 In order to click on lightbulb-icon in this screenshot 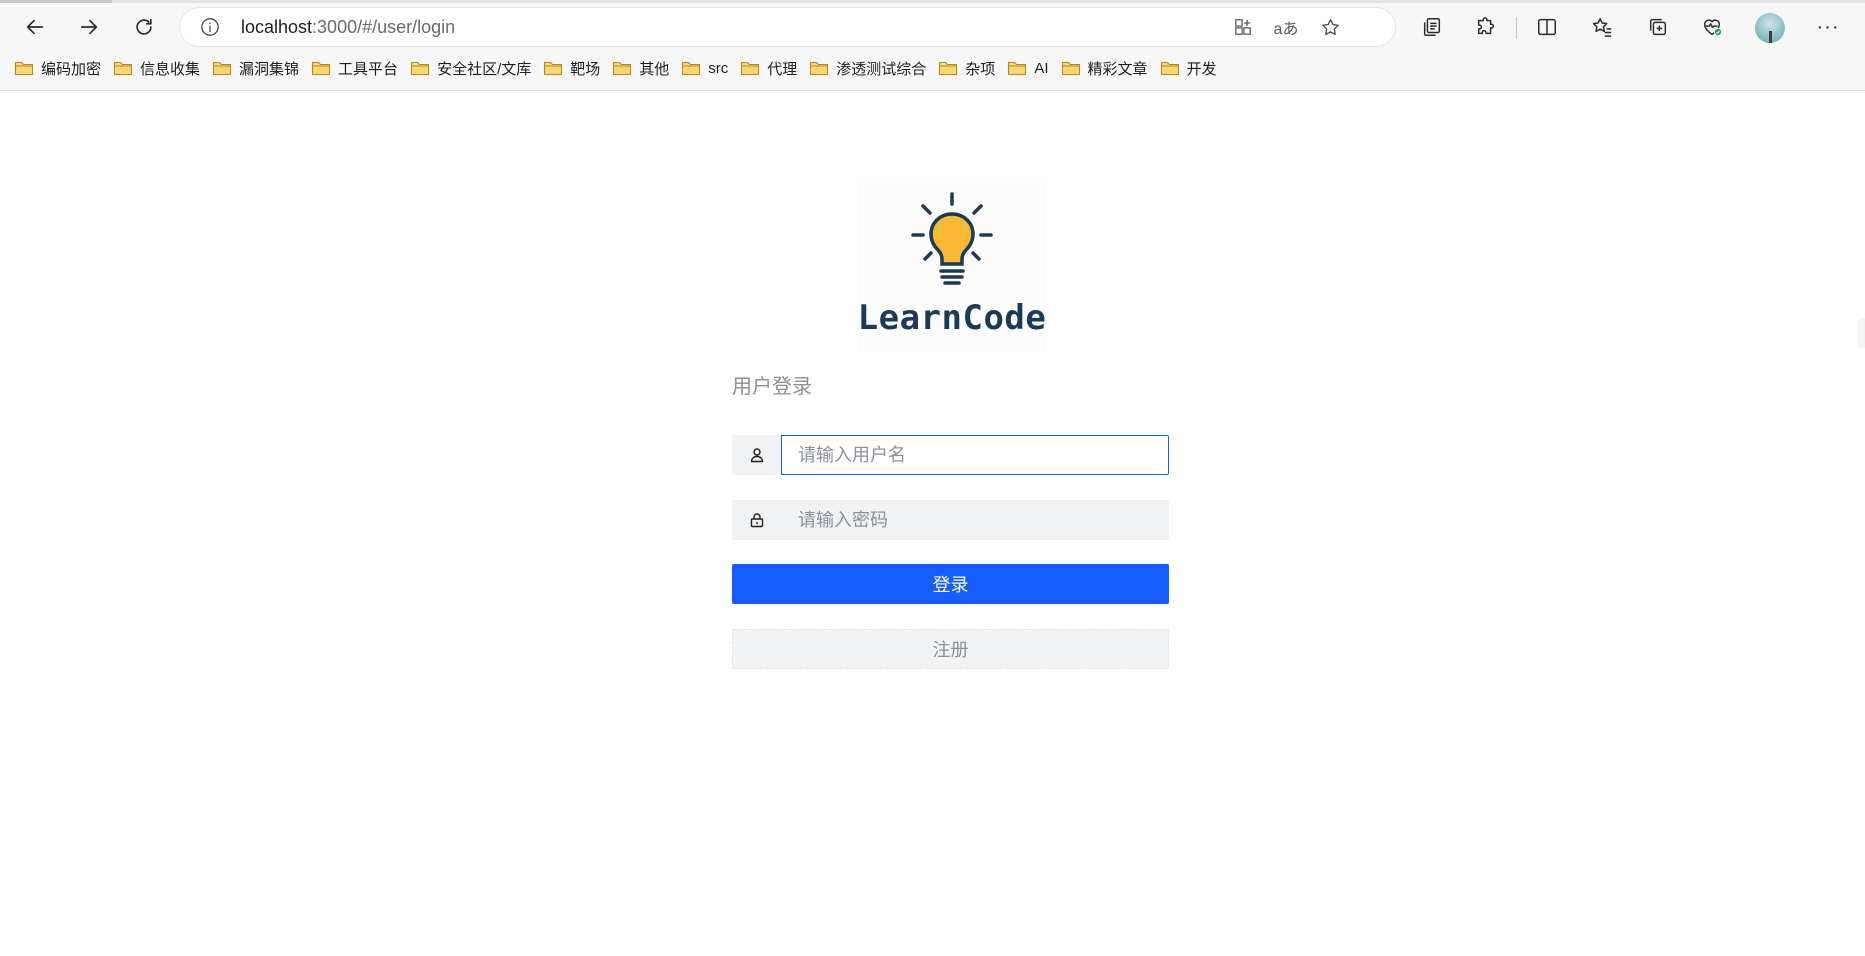, I will do `click(952, 238)`.